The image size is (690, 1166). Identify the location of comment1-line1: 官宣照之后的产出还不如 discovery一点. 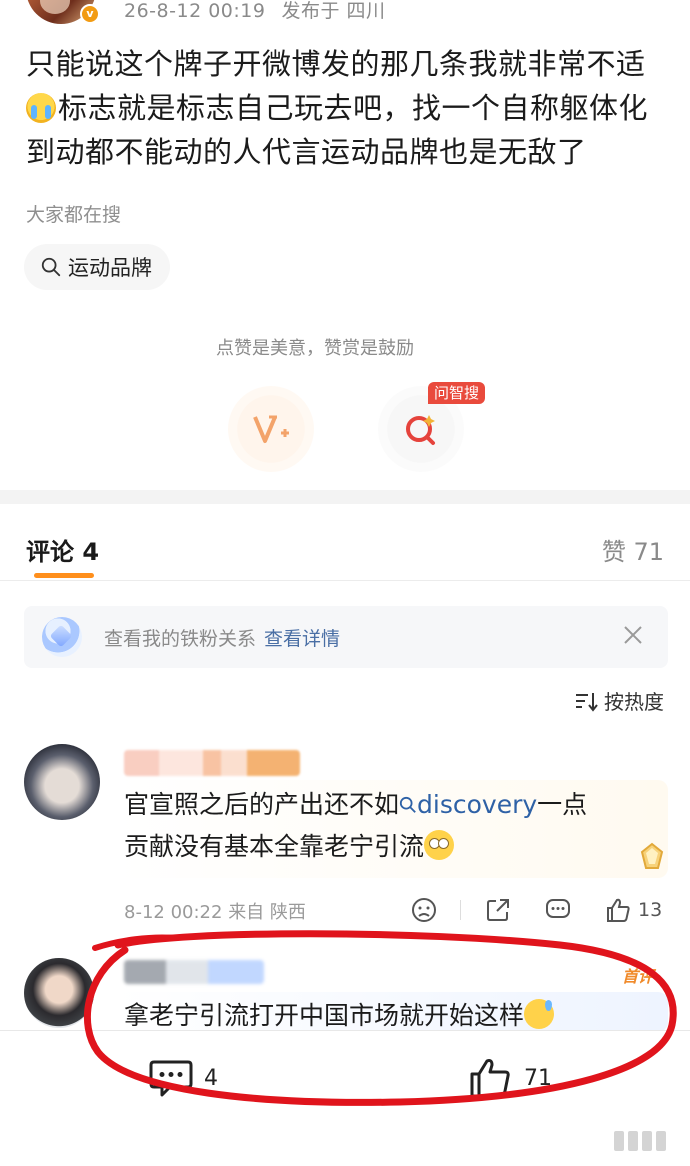
(384, 805).